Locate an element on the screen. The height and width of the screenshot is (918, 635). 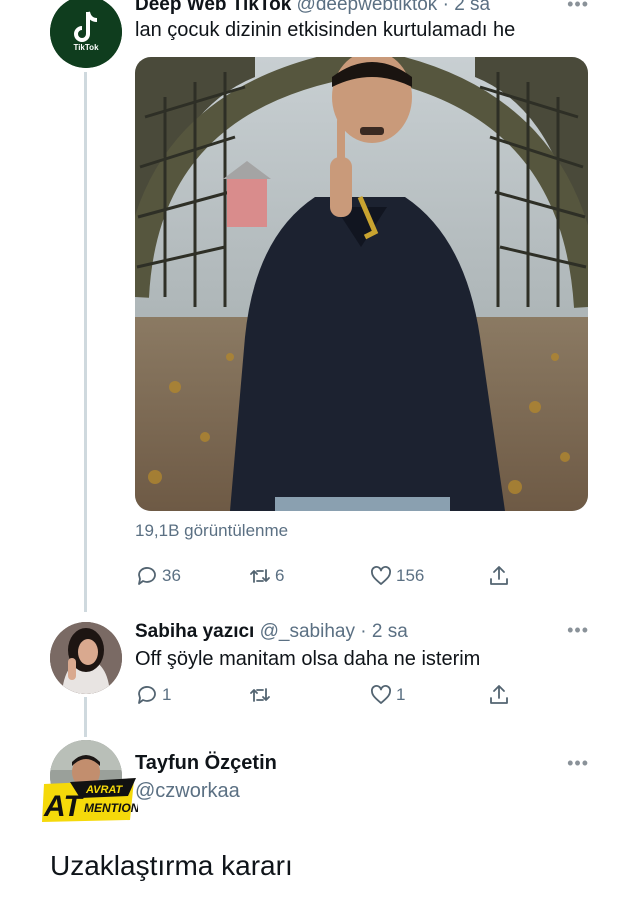
tweet-header: Deep Web TikTok @deepwebtiktok · 2 sa is located at coordinates (312, 8).